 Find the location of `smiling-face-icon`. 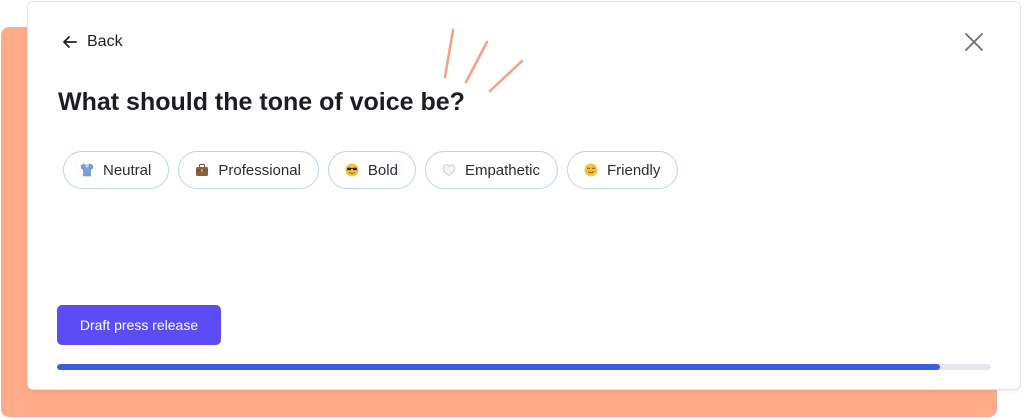

smiling-face-icon is located at coordinates (591, 170).